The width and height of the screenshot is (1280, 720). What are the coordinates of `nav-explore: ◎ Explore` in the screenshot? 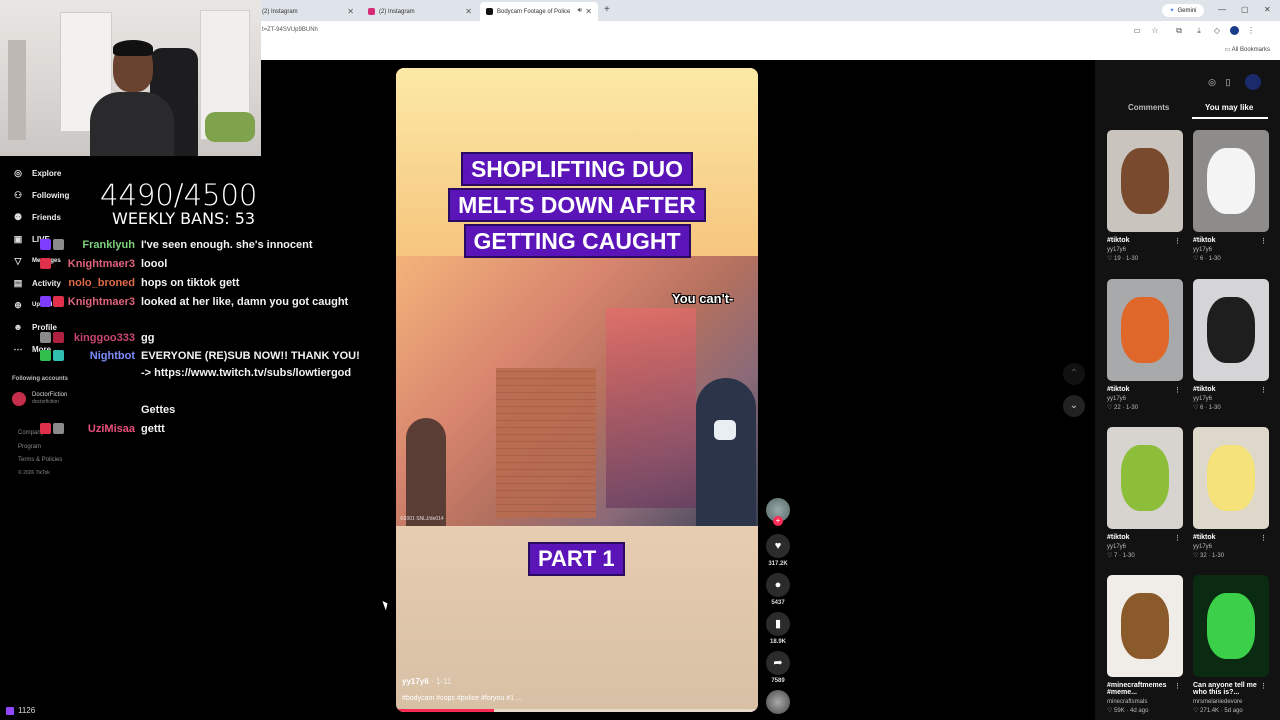 It's located at (36, 173).